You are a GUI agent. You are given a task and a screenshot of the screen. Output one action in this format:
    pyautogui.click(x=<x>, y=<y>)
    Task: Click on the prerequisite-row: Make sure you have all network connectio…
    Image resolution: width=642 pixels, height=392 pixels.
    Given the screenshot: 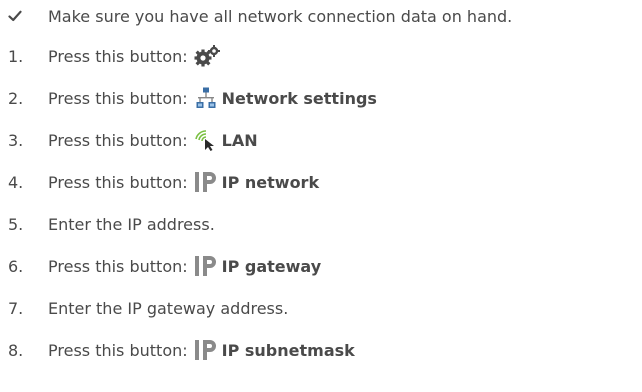 What is the action you would take?
    pyautogui.click(x=256, y=16)
    